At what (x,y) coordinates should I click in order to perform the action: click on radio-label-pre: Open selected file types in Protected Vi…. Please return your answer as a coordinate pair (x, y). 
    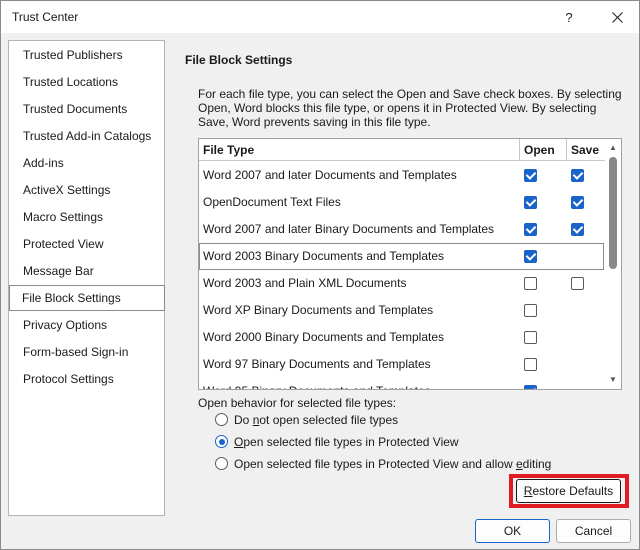
    Looking at the image, I should click on (375, 464).